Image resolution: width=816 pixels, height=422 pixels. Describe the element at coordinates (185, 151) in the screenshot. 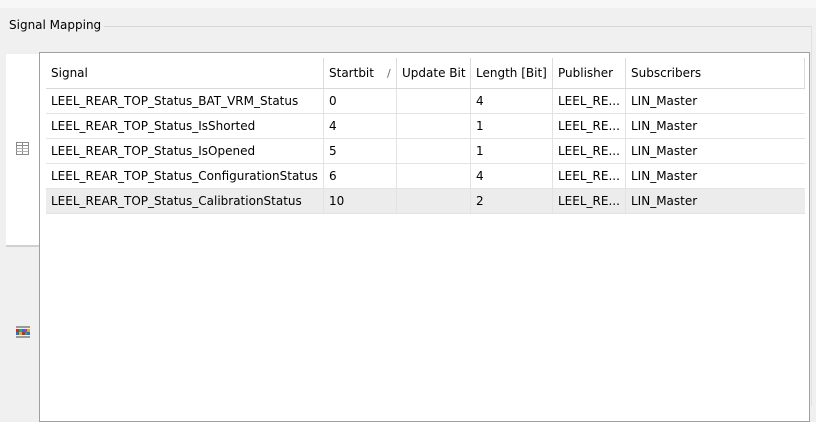

I see `cell-signal: LEEL_REAR_TOP_Status_IsOpened` at that location.